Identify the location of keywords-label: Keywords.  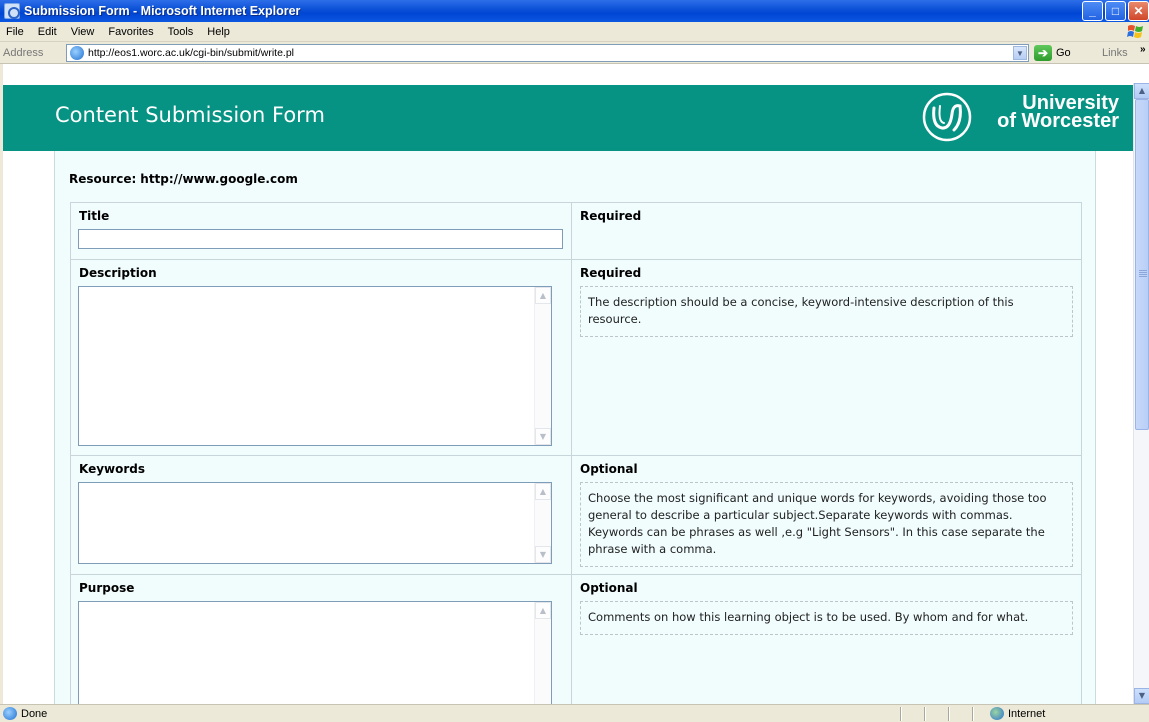
(112, 469).